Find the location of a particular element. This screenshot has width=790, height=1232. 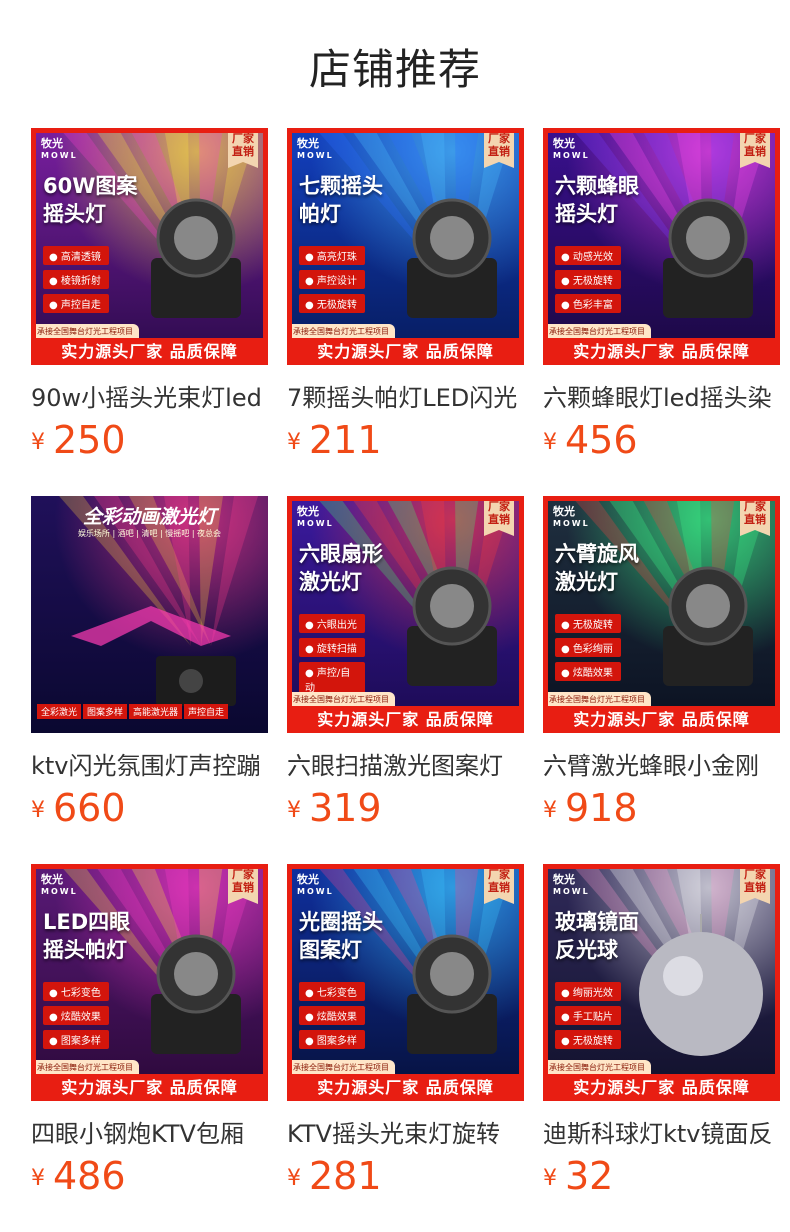

feature-tag: 全彩激光 is located at coordinates (59, 711).